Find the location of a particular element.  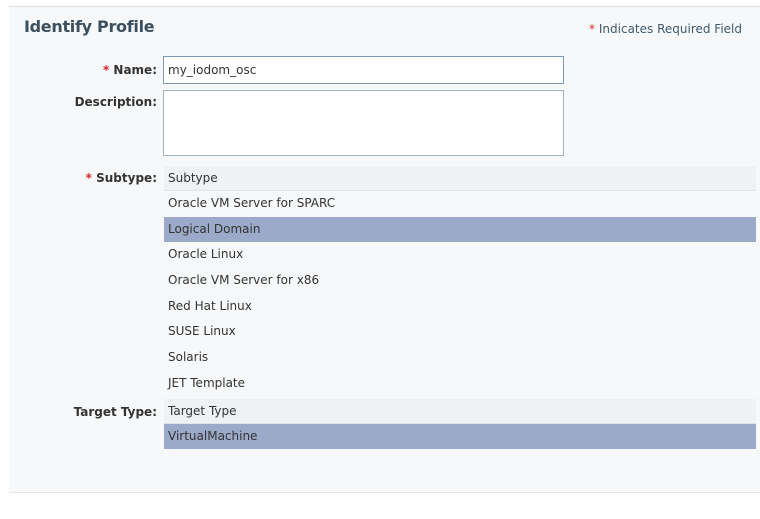

subtype-option: Oracle Linux is located at coordinates (460, 255).